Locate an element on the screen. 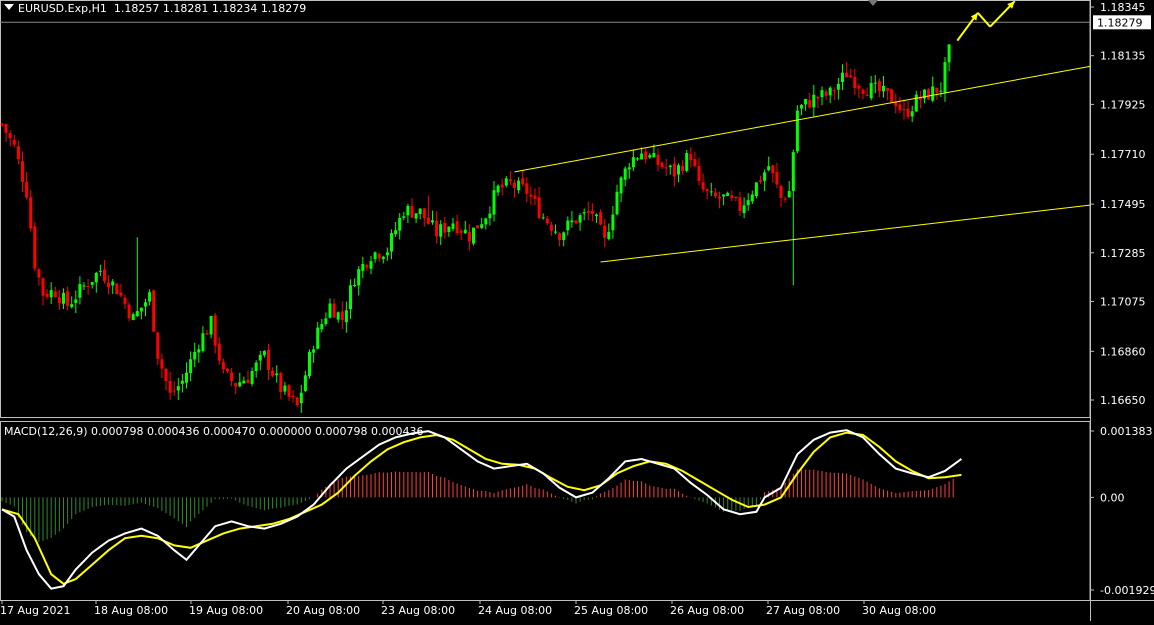 The height and width of the screenshot is (625, 1154). time-tick-label: 18 Aug 08:00 is located at coordinates (131, 610).